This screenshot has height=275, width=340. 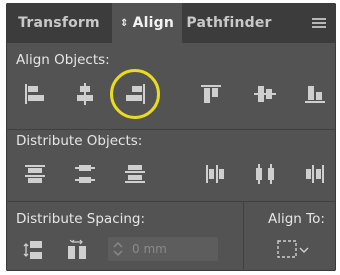 I want to click on vertical-align-bottom-icon, so click(x=315, y=94).